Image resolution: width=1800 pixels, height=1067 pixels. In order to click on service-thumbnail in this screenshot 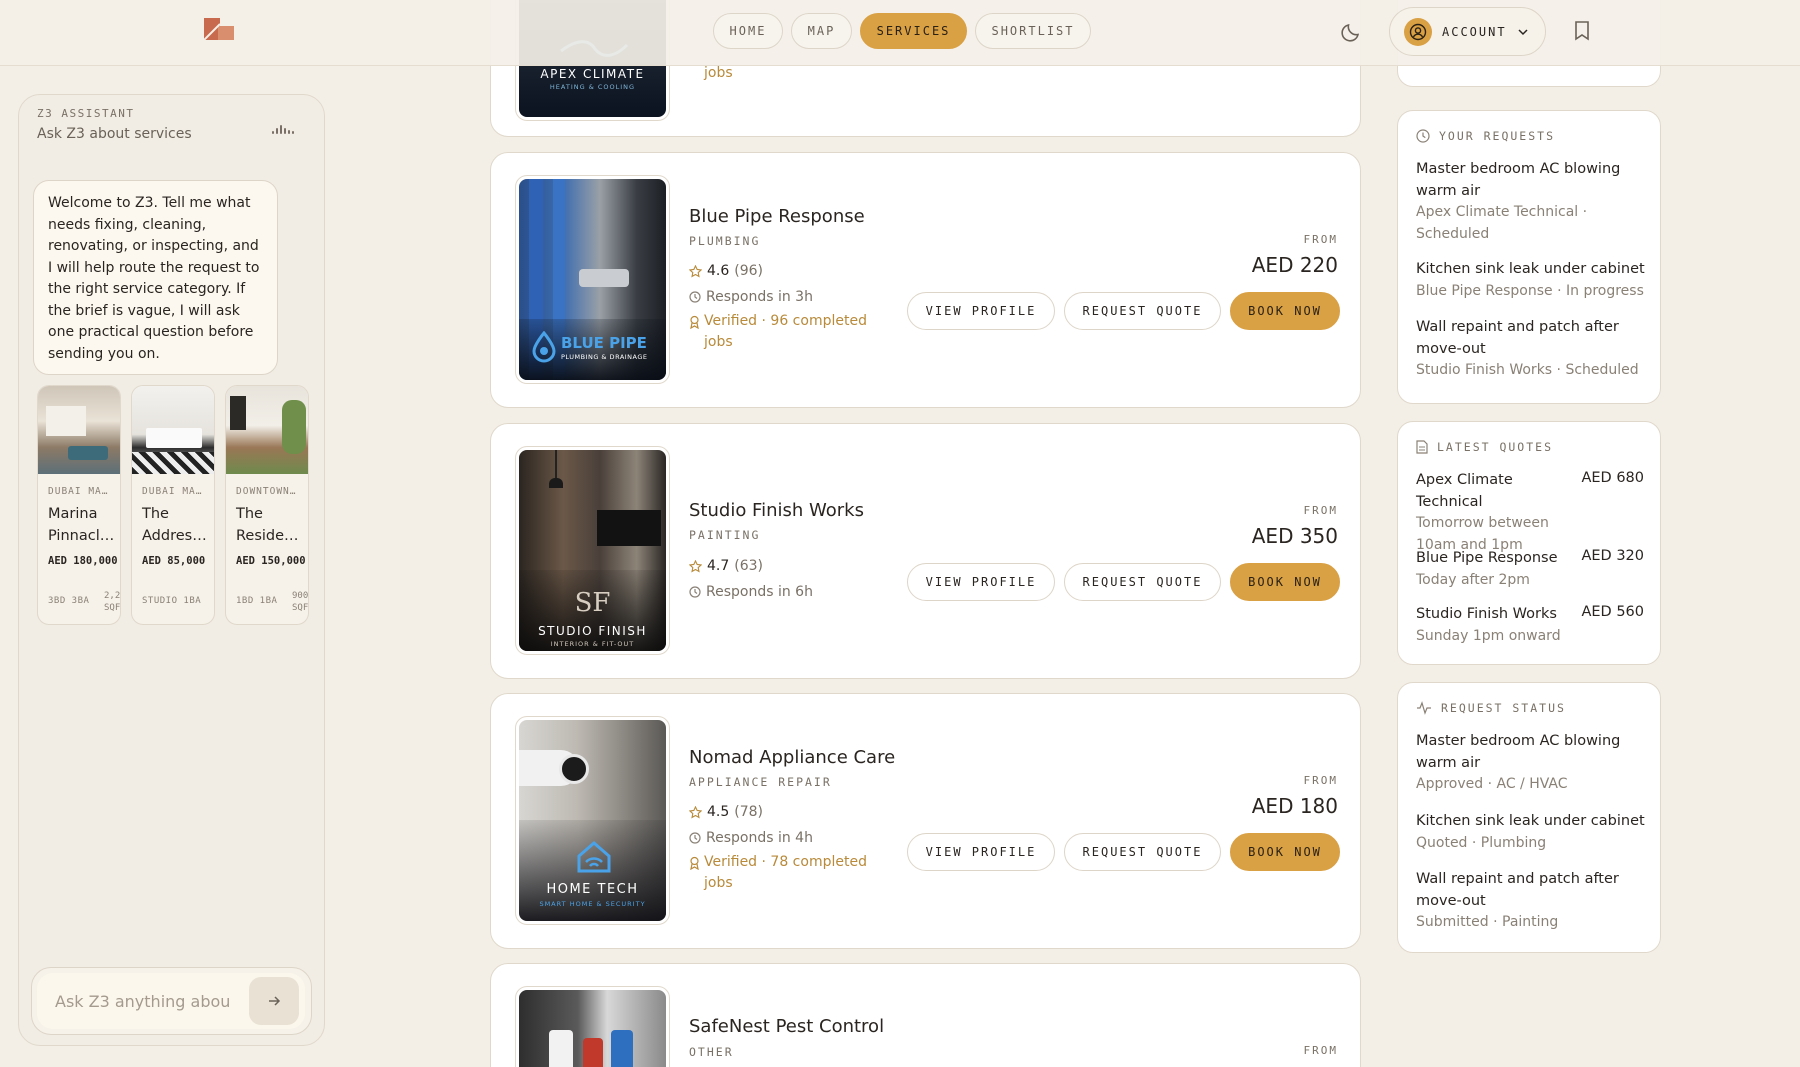, I will do `click(592, 1026)`.